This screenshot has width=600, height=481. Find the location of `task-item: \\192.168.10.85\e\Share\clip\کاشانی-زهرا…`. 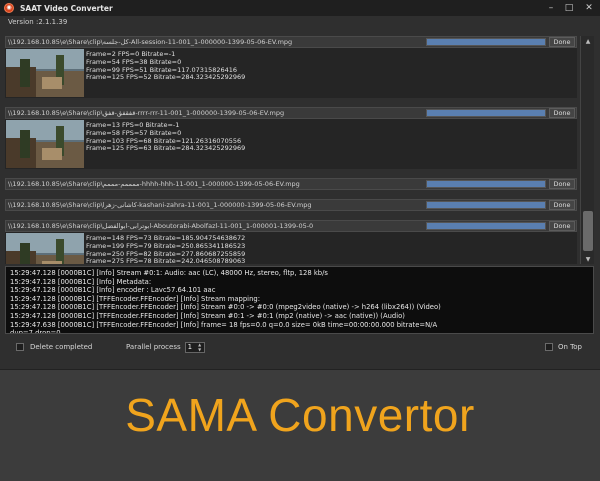

task-item: \\192.168.10.85\e\Share\clip\کاشانی-زهرا… is located at coordinates (291, 209).